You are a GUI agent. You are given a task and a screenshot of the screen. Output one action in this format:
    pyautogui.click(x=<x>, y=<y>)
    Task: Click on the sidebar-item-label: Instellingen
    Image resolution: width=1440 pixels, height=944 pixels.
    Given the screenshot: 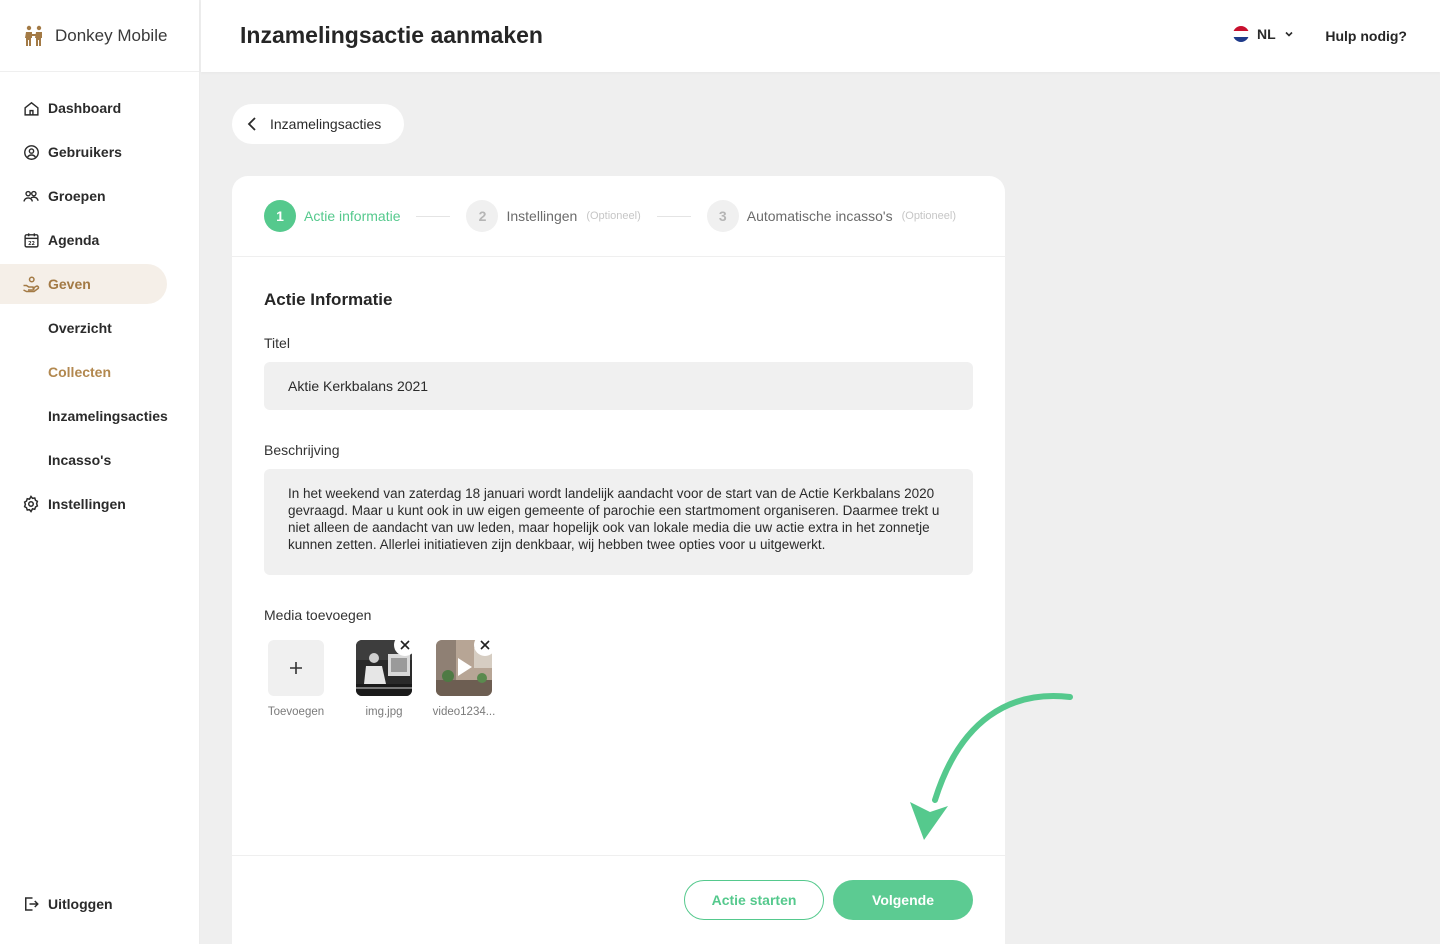 What is the action you would take?
    pyautogui.click(x=87, y=504)
    